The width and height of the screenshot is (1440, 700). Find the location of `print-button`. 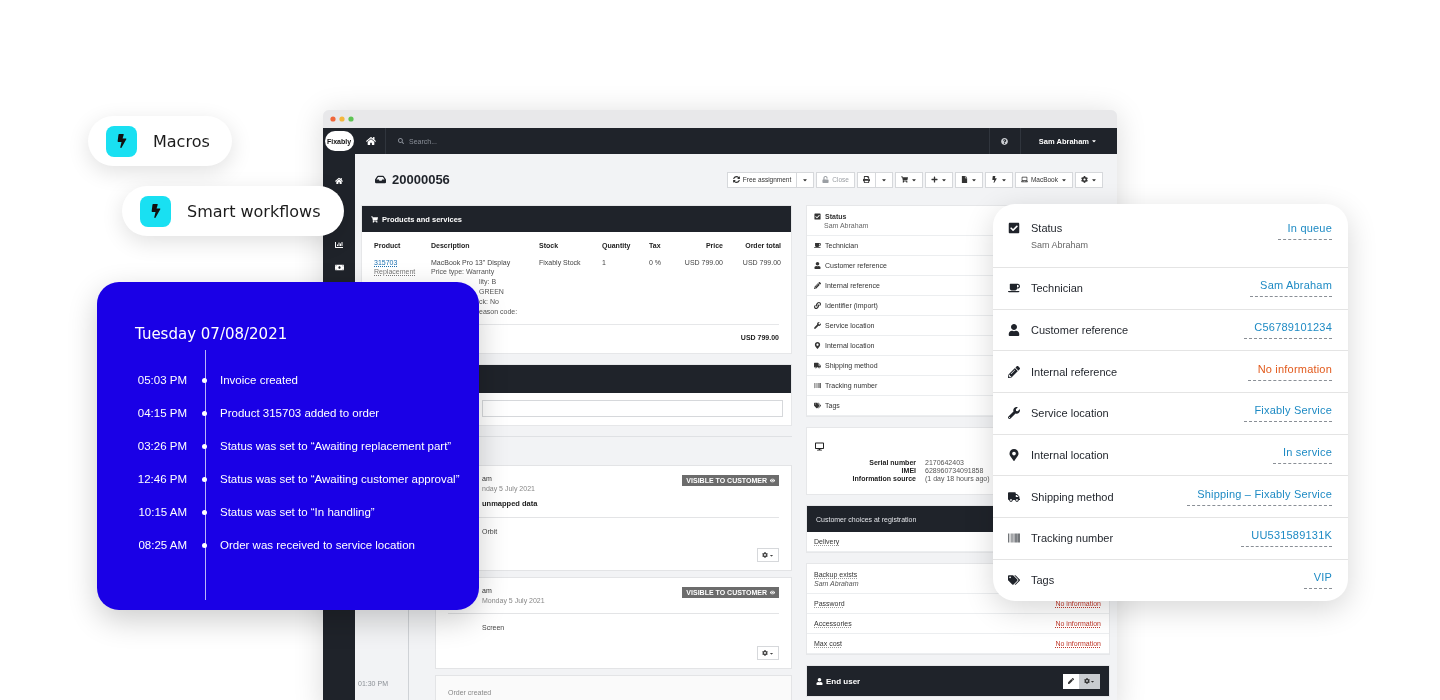

print-button is located at coordinates (866, 179).